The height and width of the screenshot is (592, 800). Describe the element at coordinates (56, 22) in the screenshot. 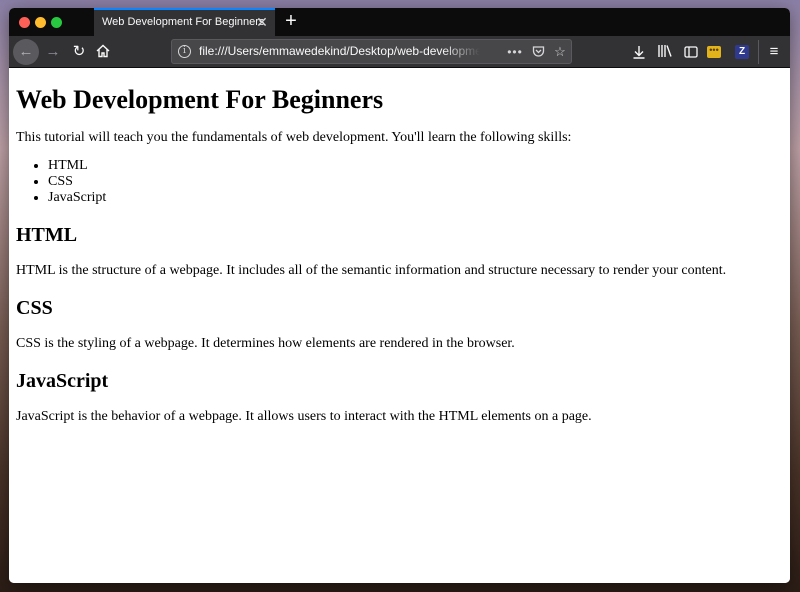

I see `window-maximize-button` at that location.